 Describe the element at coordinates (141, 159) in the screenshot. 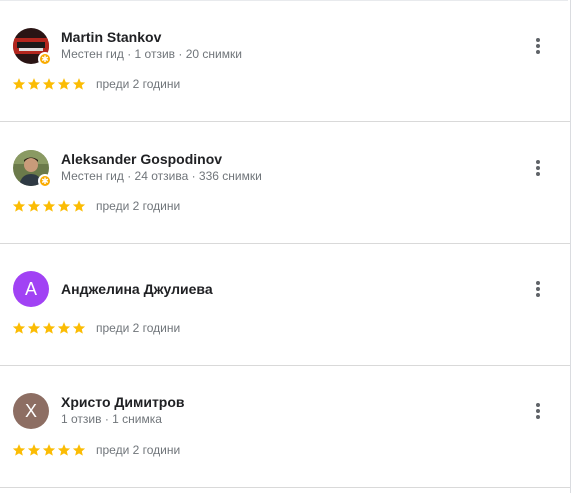

I see `reviewer-name: Aleksander Gospodinov` at that location.